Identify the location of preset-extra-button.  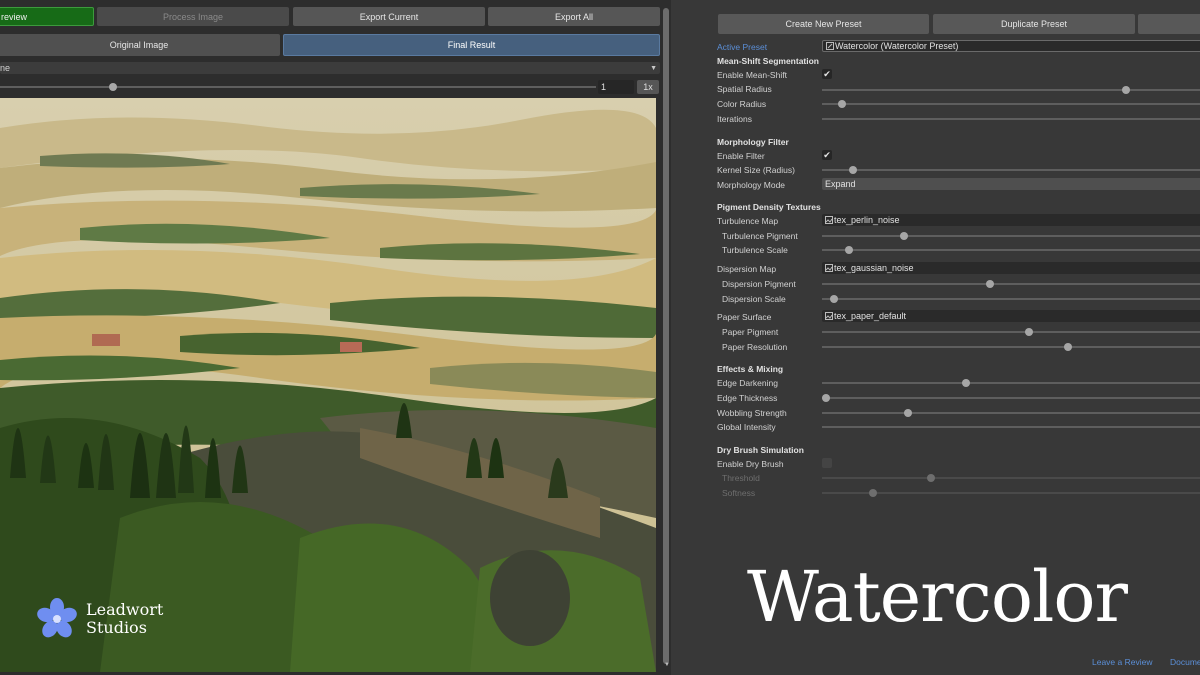
(1169, 24).